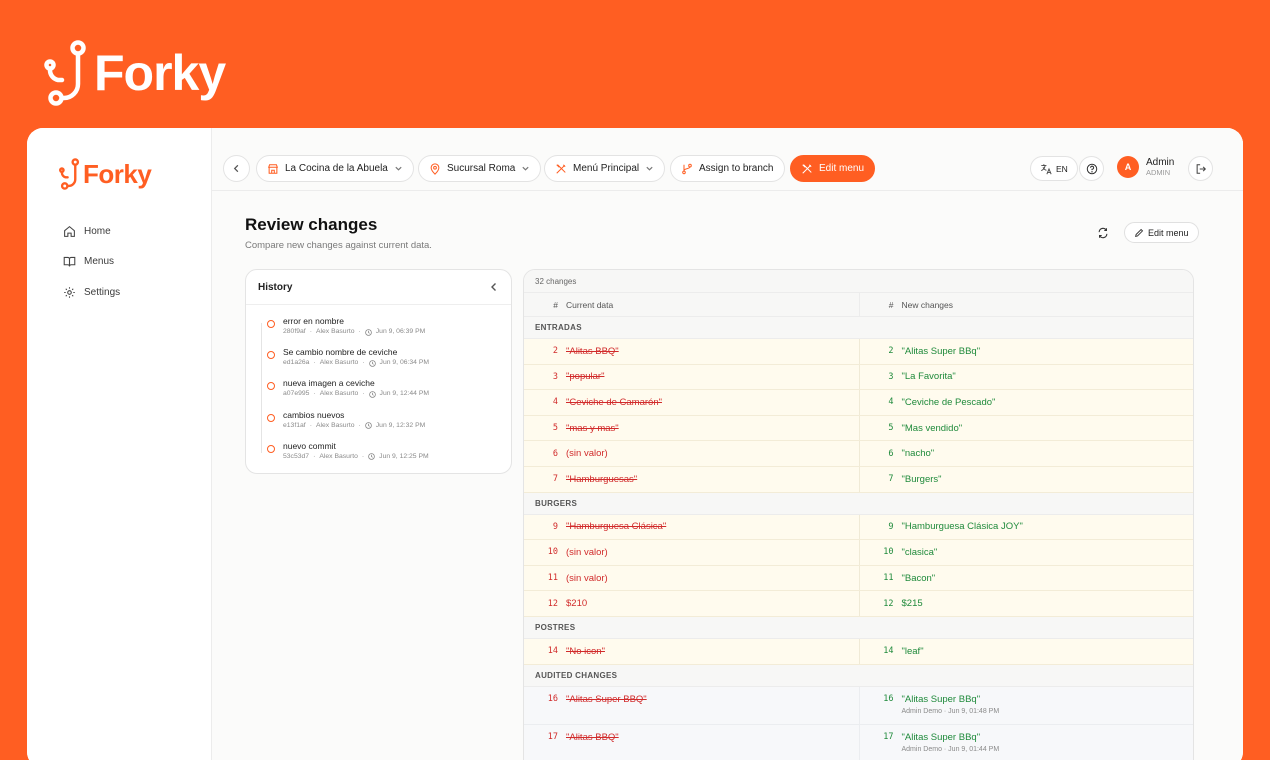 This screenshot has width=1270, height=760. I want to click on sidebar-item-settings: Settings, so click(91, 292).